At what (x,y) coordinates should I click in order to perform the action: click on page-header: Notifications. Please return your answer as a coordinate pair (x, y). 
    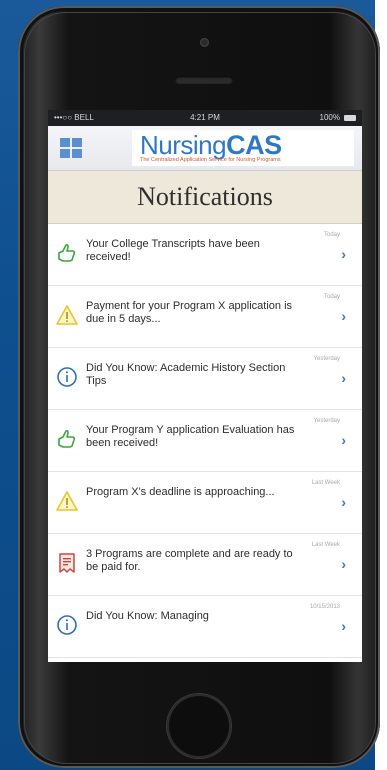
    Looking at the image, I should click on (205, 197).